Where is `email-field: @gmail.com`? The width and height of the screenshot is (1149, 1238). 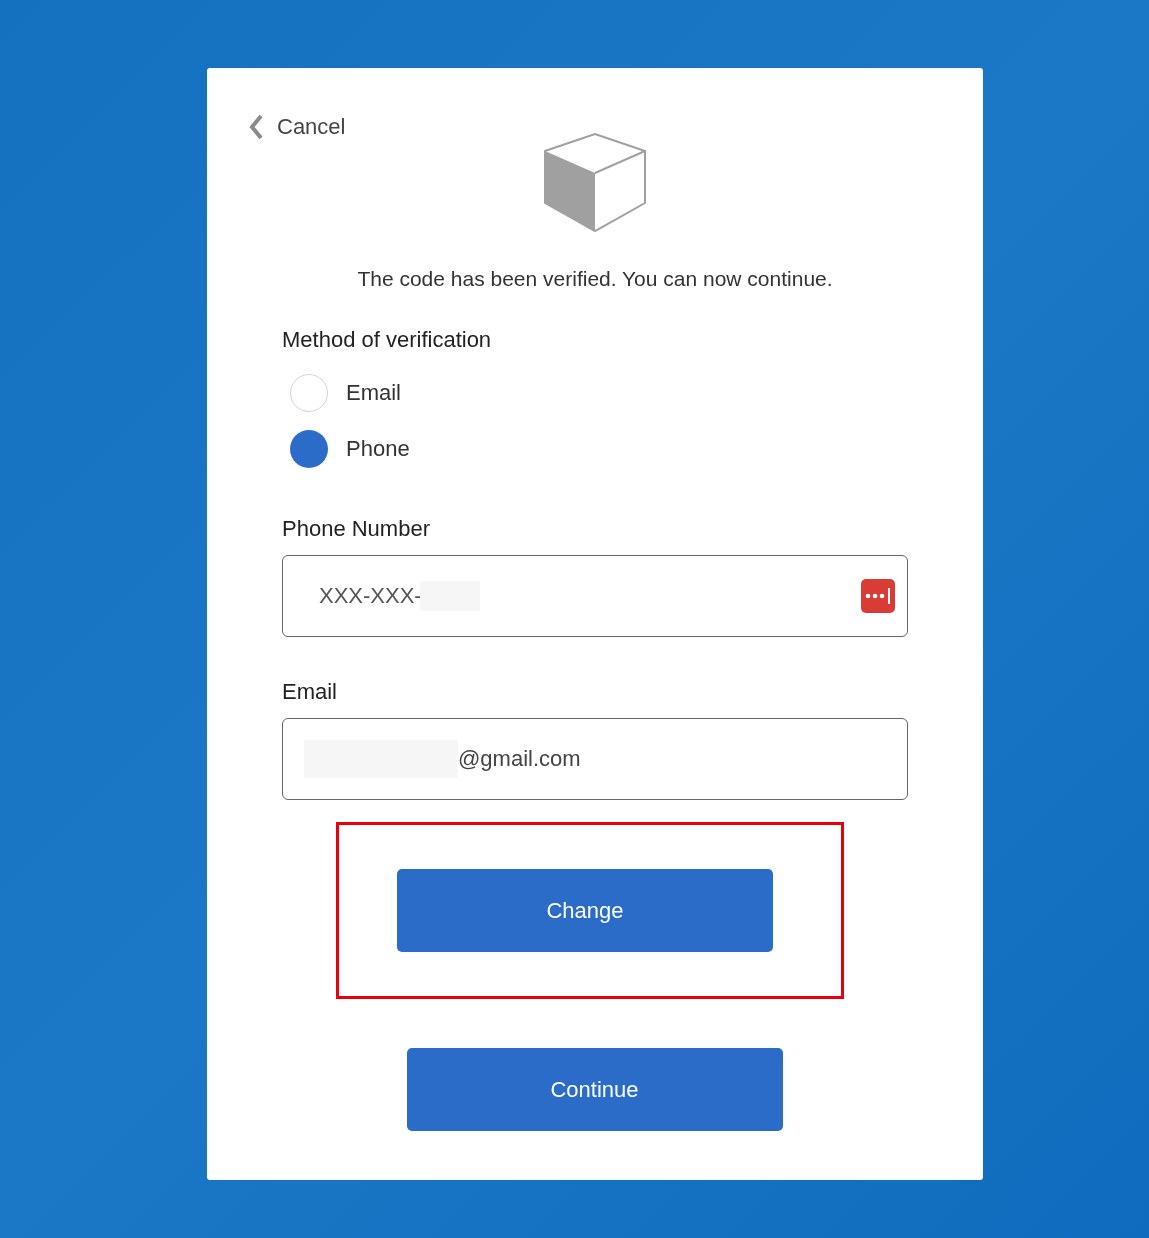 email-field: @gmail.com is located at coordinates (595, 758).